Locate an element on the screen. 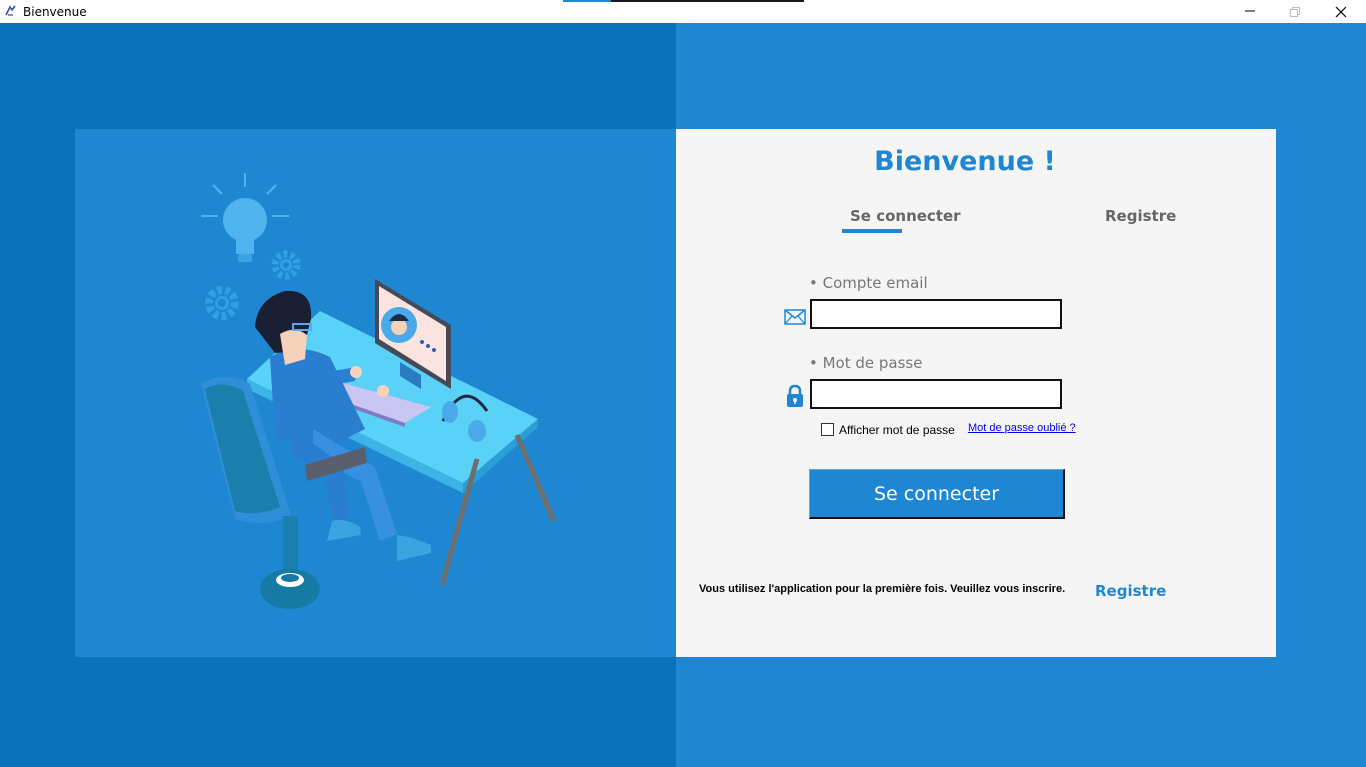  minimize-button is located at coordinates (1250, 11).